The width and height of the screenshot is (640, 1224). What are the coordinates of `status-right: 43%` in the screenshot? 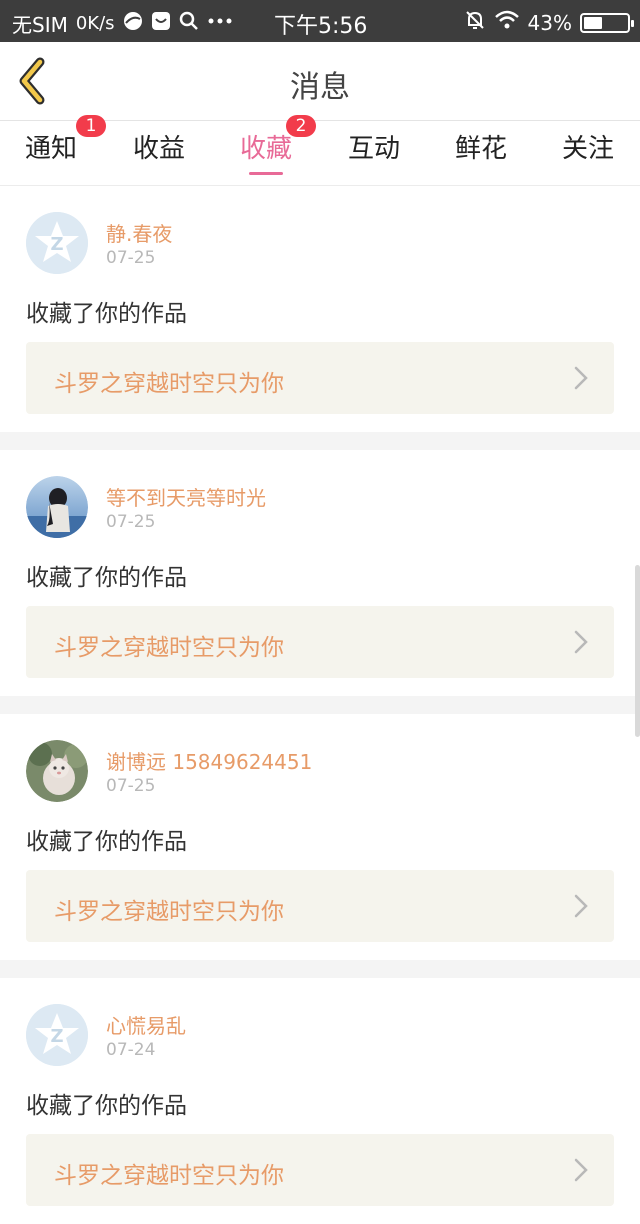 It's located at (549, 22).